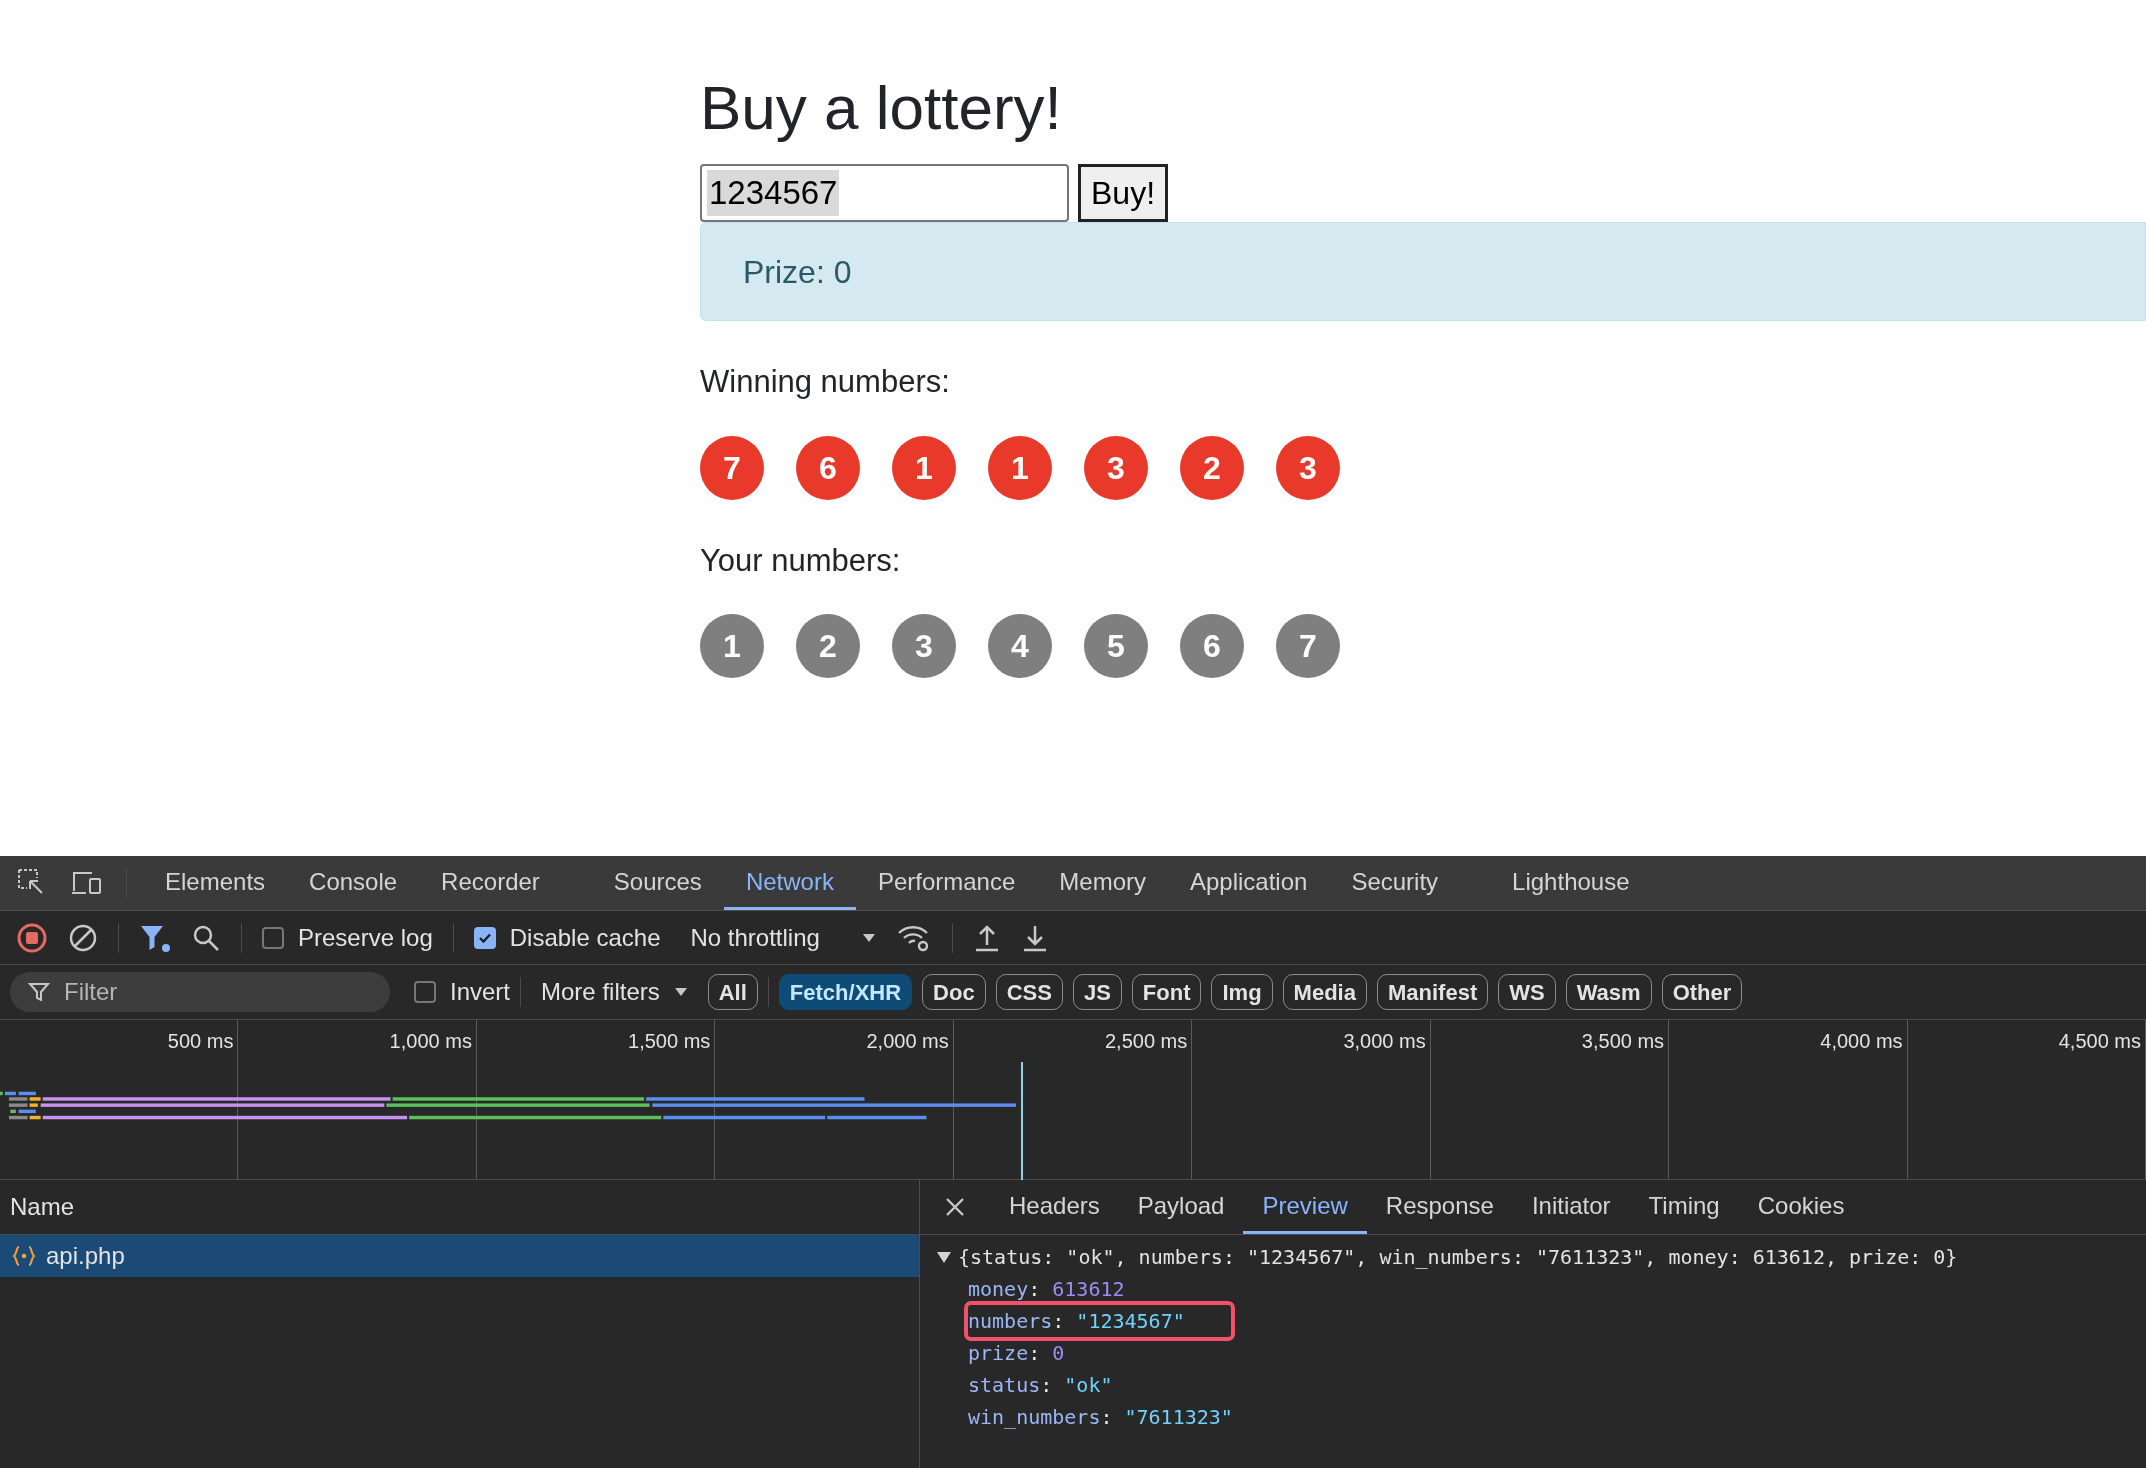  What do you see at coordinates (430, 1041) in the screenshot?
I see `time-tick-label: 1,000 ms` at bounding box center [430, 1041].